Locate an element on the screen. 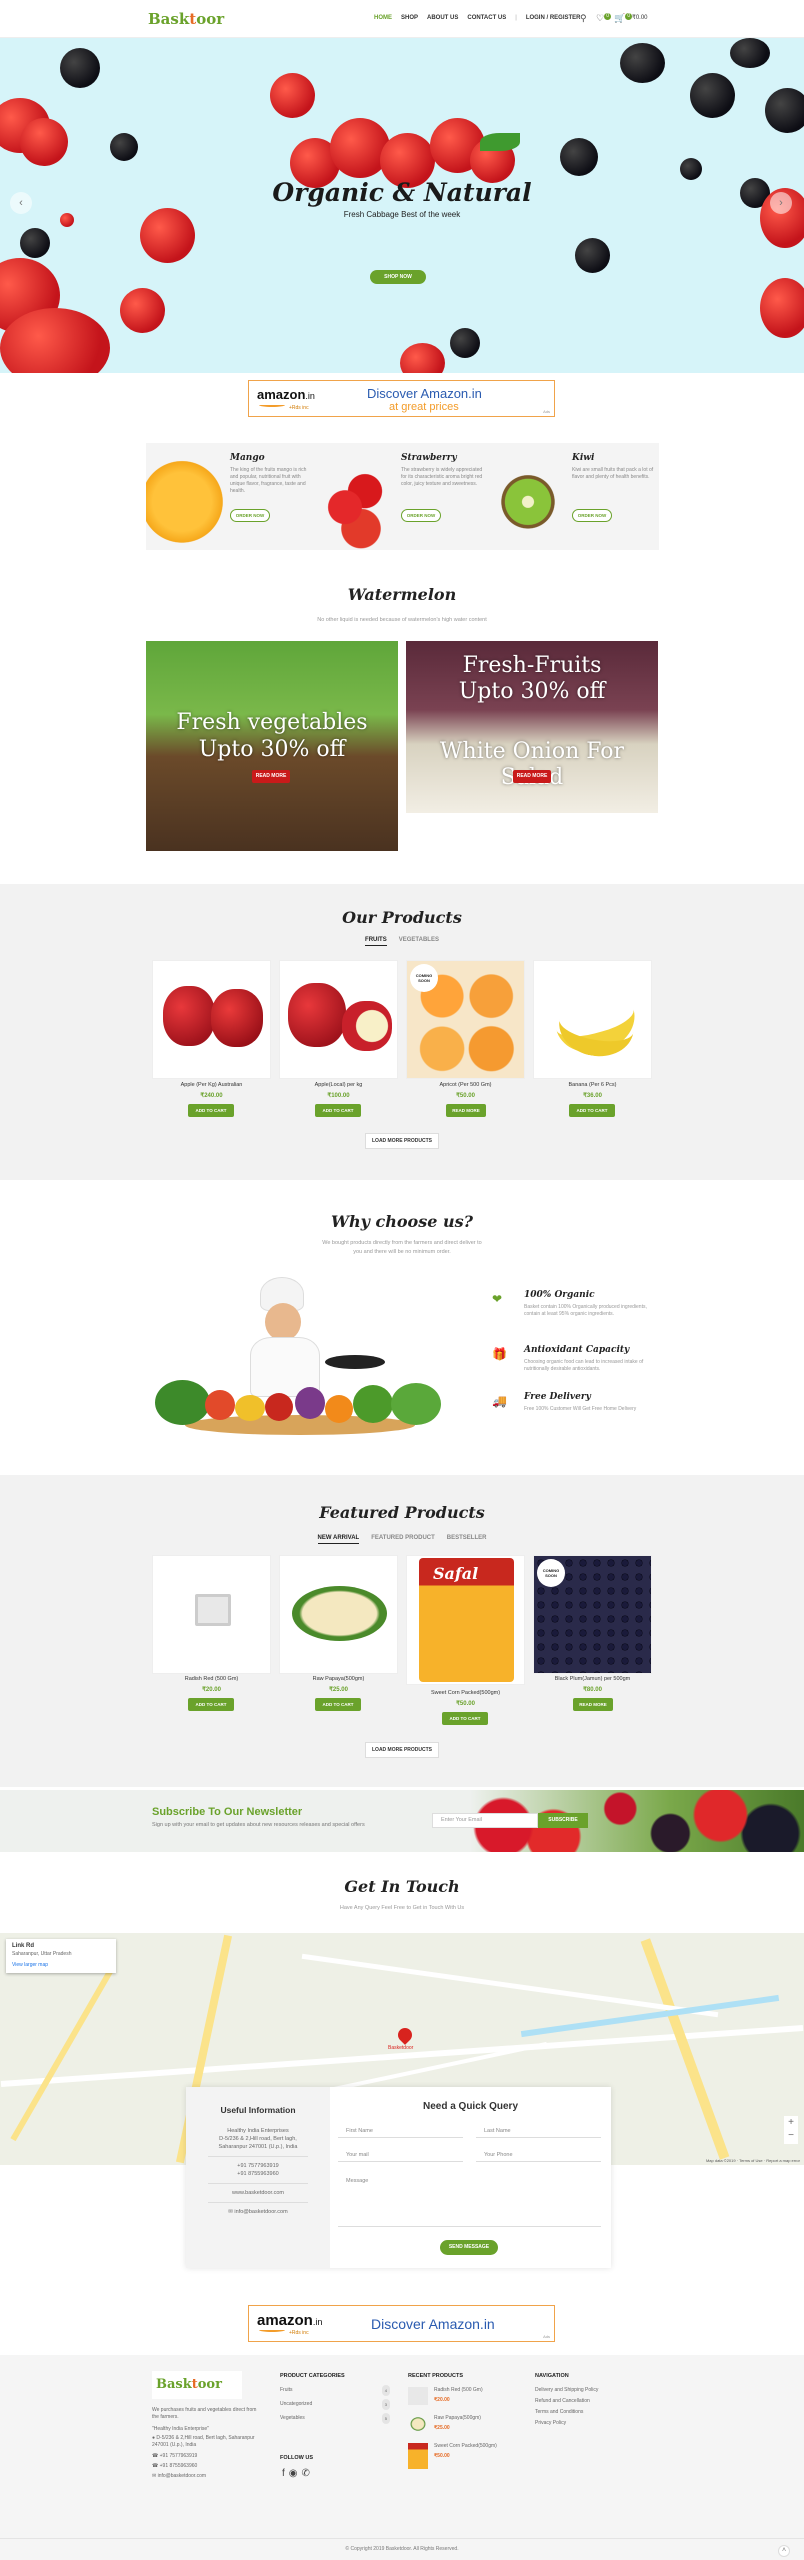 This screenshot has height=2560, width=804. login-register-link: LOGIN / REGISTER is located at coordinates (553, 18).